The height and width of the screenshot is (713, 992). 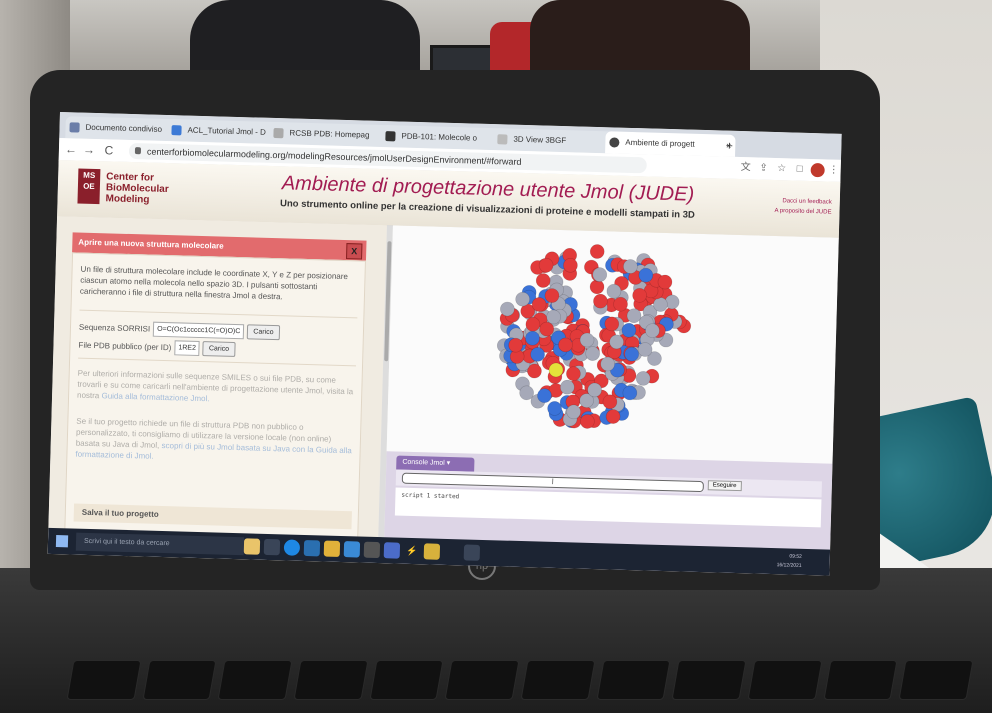 I want to click on about-link: A proposito del JUDE, so click(x=802, y=212).